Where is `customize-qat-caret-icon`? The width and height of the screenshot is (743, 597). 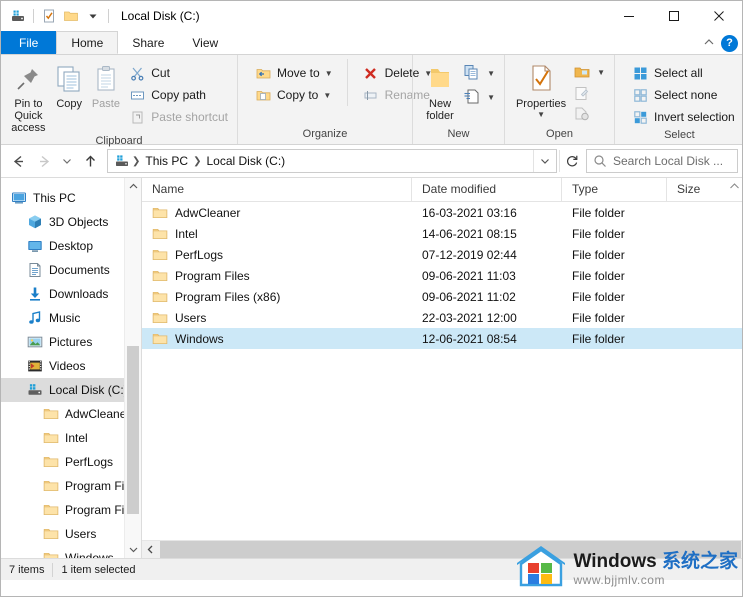
customize-qat-caret-icon is located at coordinates (93, 16).